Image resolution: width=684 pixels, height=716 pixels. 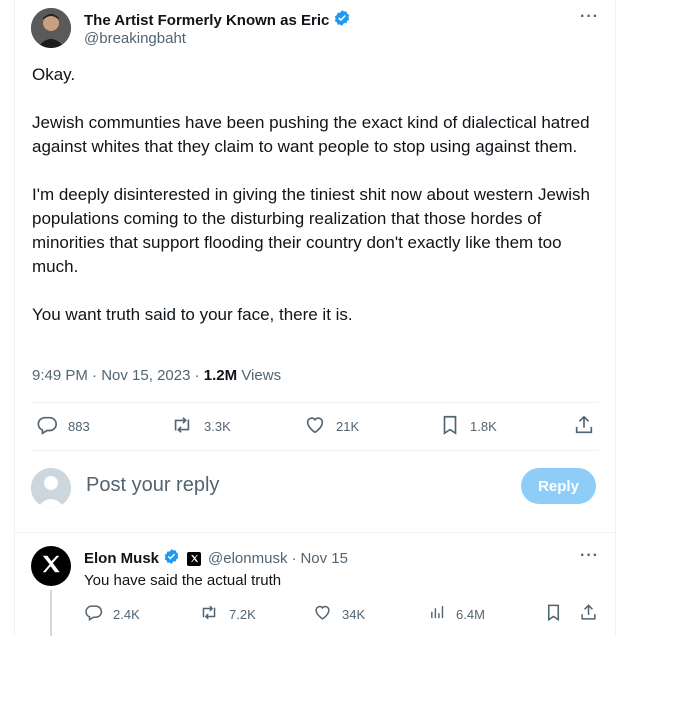 What do you see at coordinates (200, 426) in the screenshot?
I see `repost-action: 3.3K` at bounding box center [200, 426].